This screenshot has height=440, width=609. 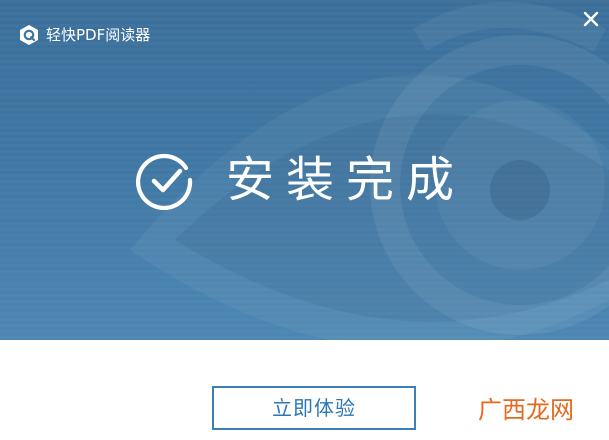 I want to click on check-circle-icon, so click(x=164, y=181).